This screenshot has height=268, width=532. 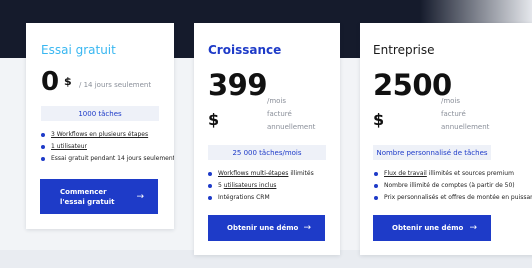 I want to click on feature-item: Intégrations CRM, so click(x=261, y=198).